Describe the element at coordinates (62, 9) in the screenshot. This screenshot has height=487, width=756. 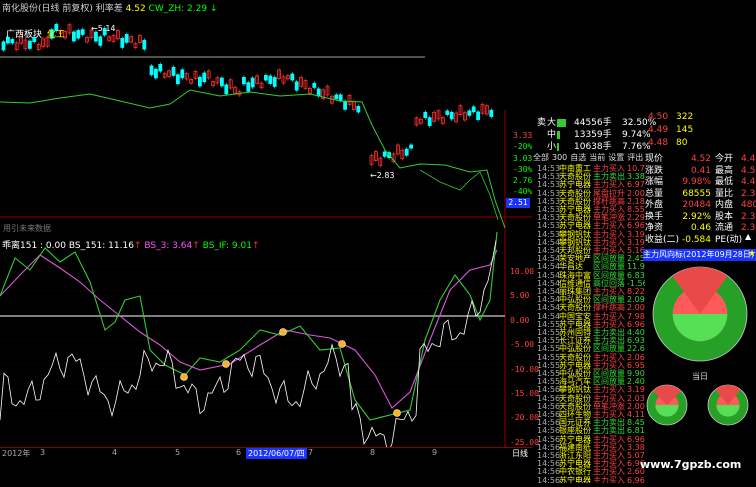
I see `chart-title-text: 南化股份(日线 前复权) 利率差` at that location.